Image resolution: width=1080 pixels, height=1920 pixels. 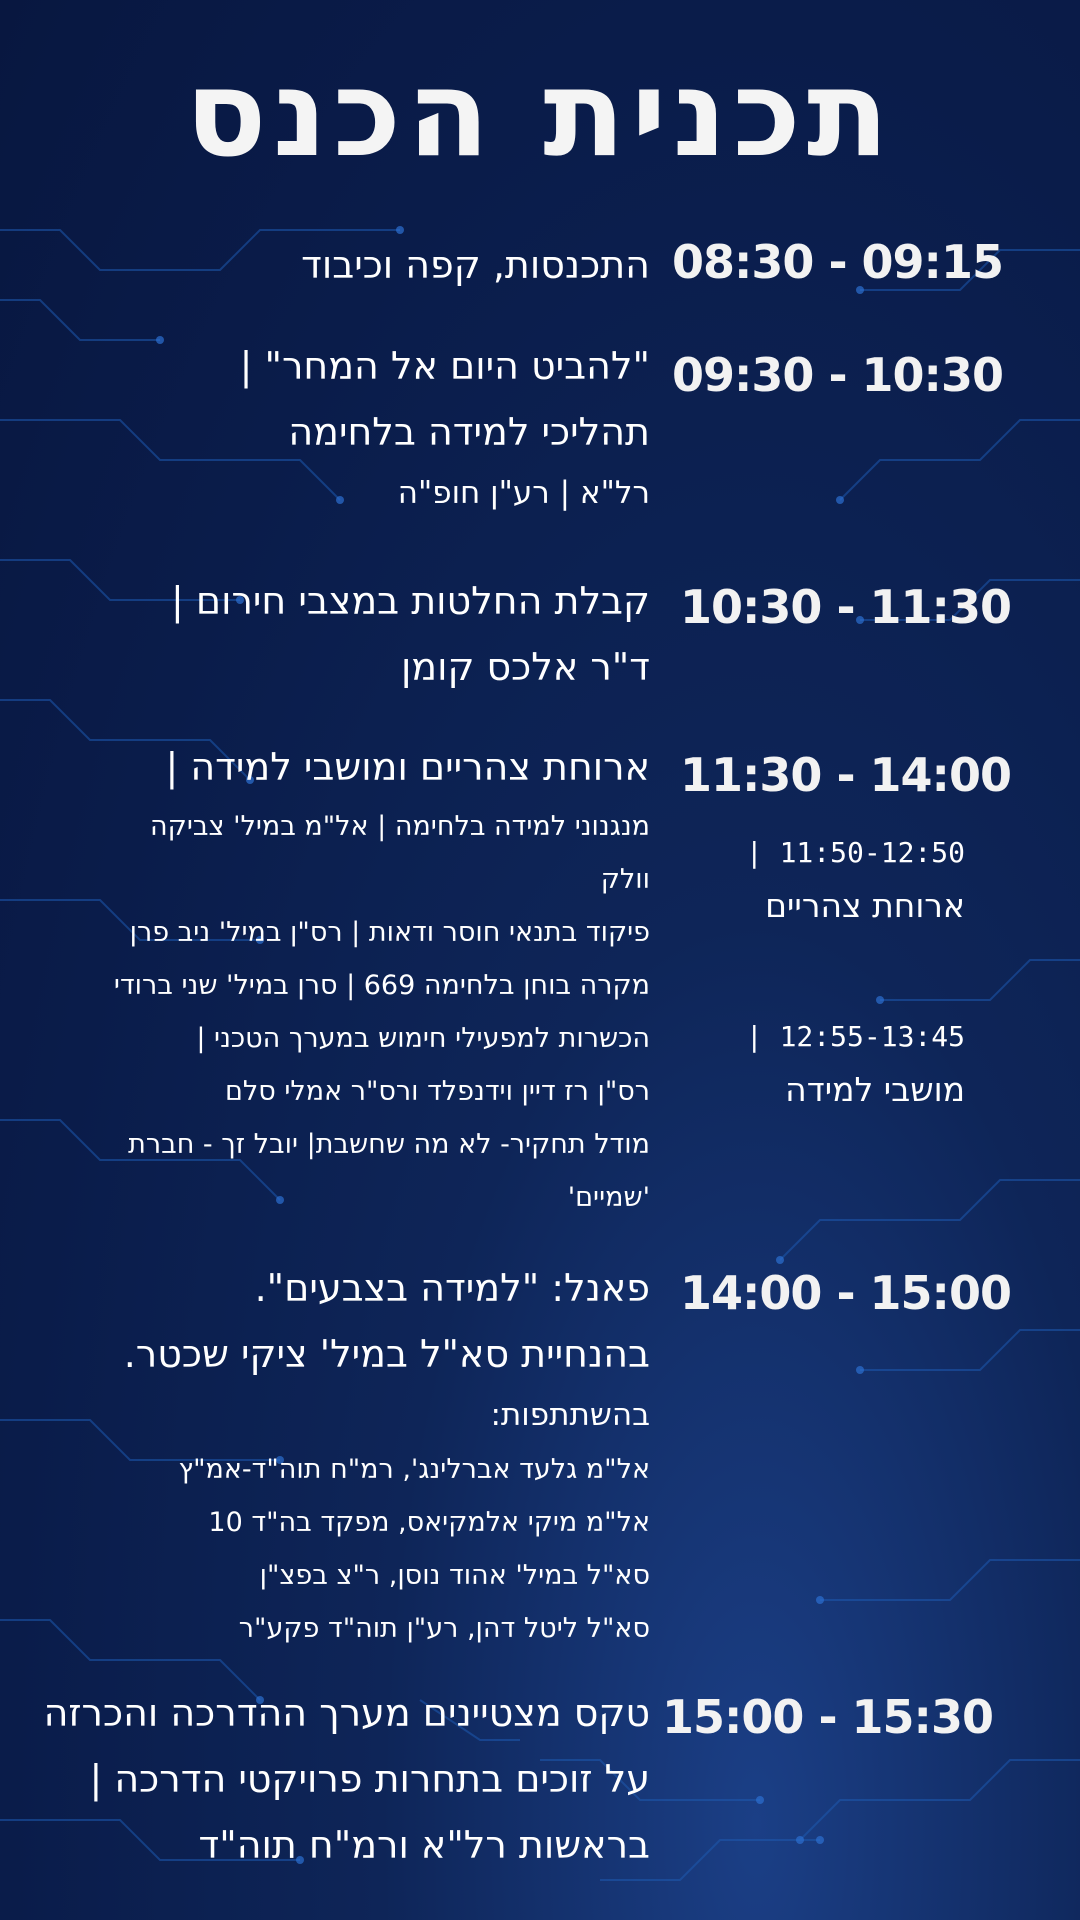 I want to click on session-title: ארוחת צהריים ומושבי למידה |, so click(x=407, y=767).